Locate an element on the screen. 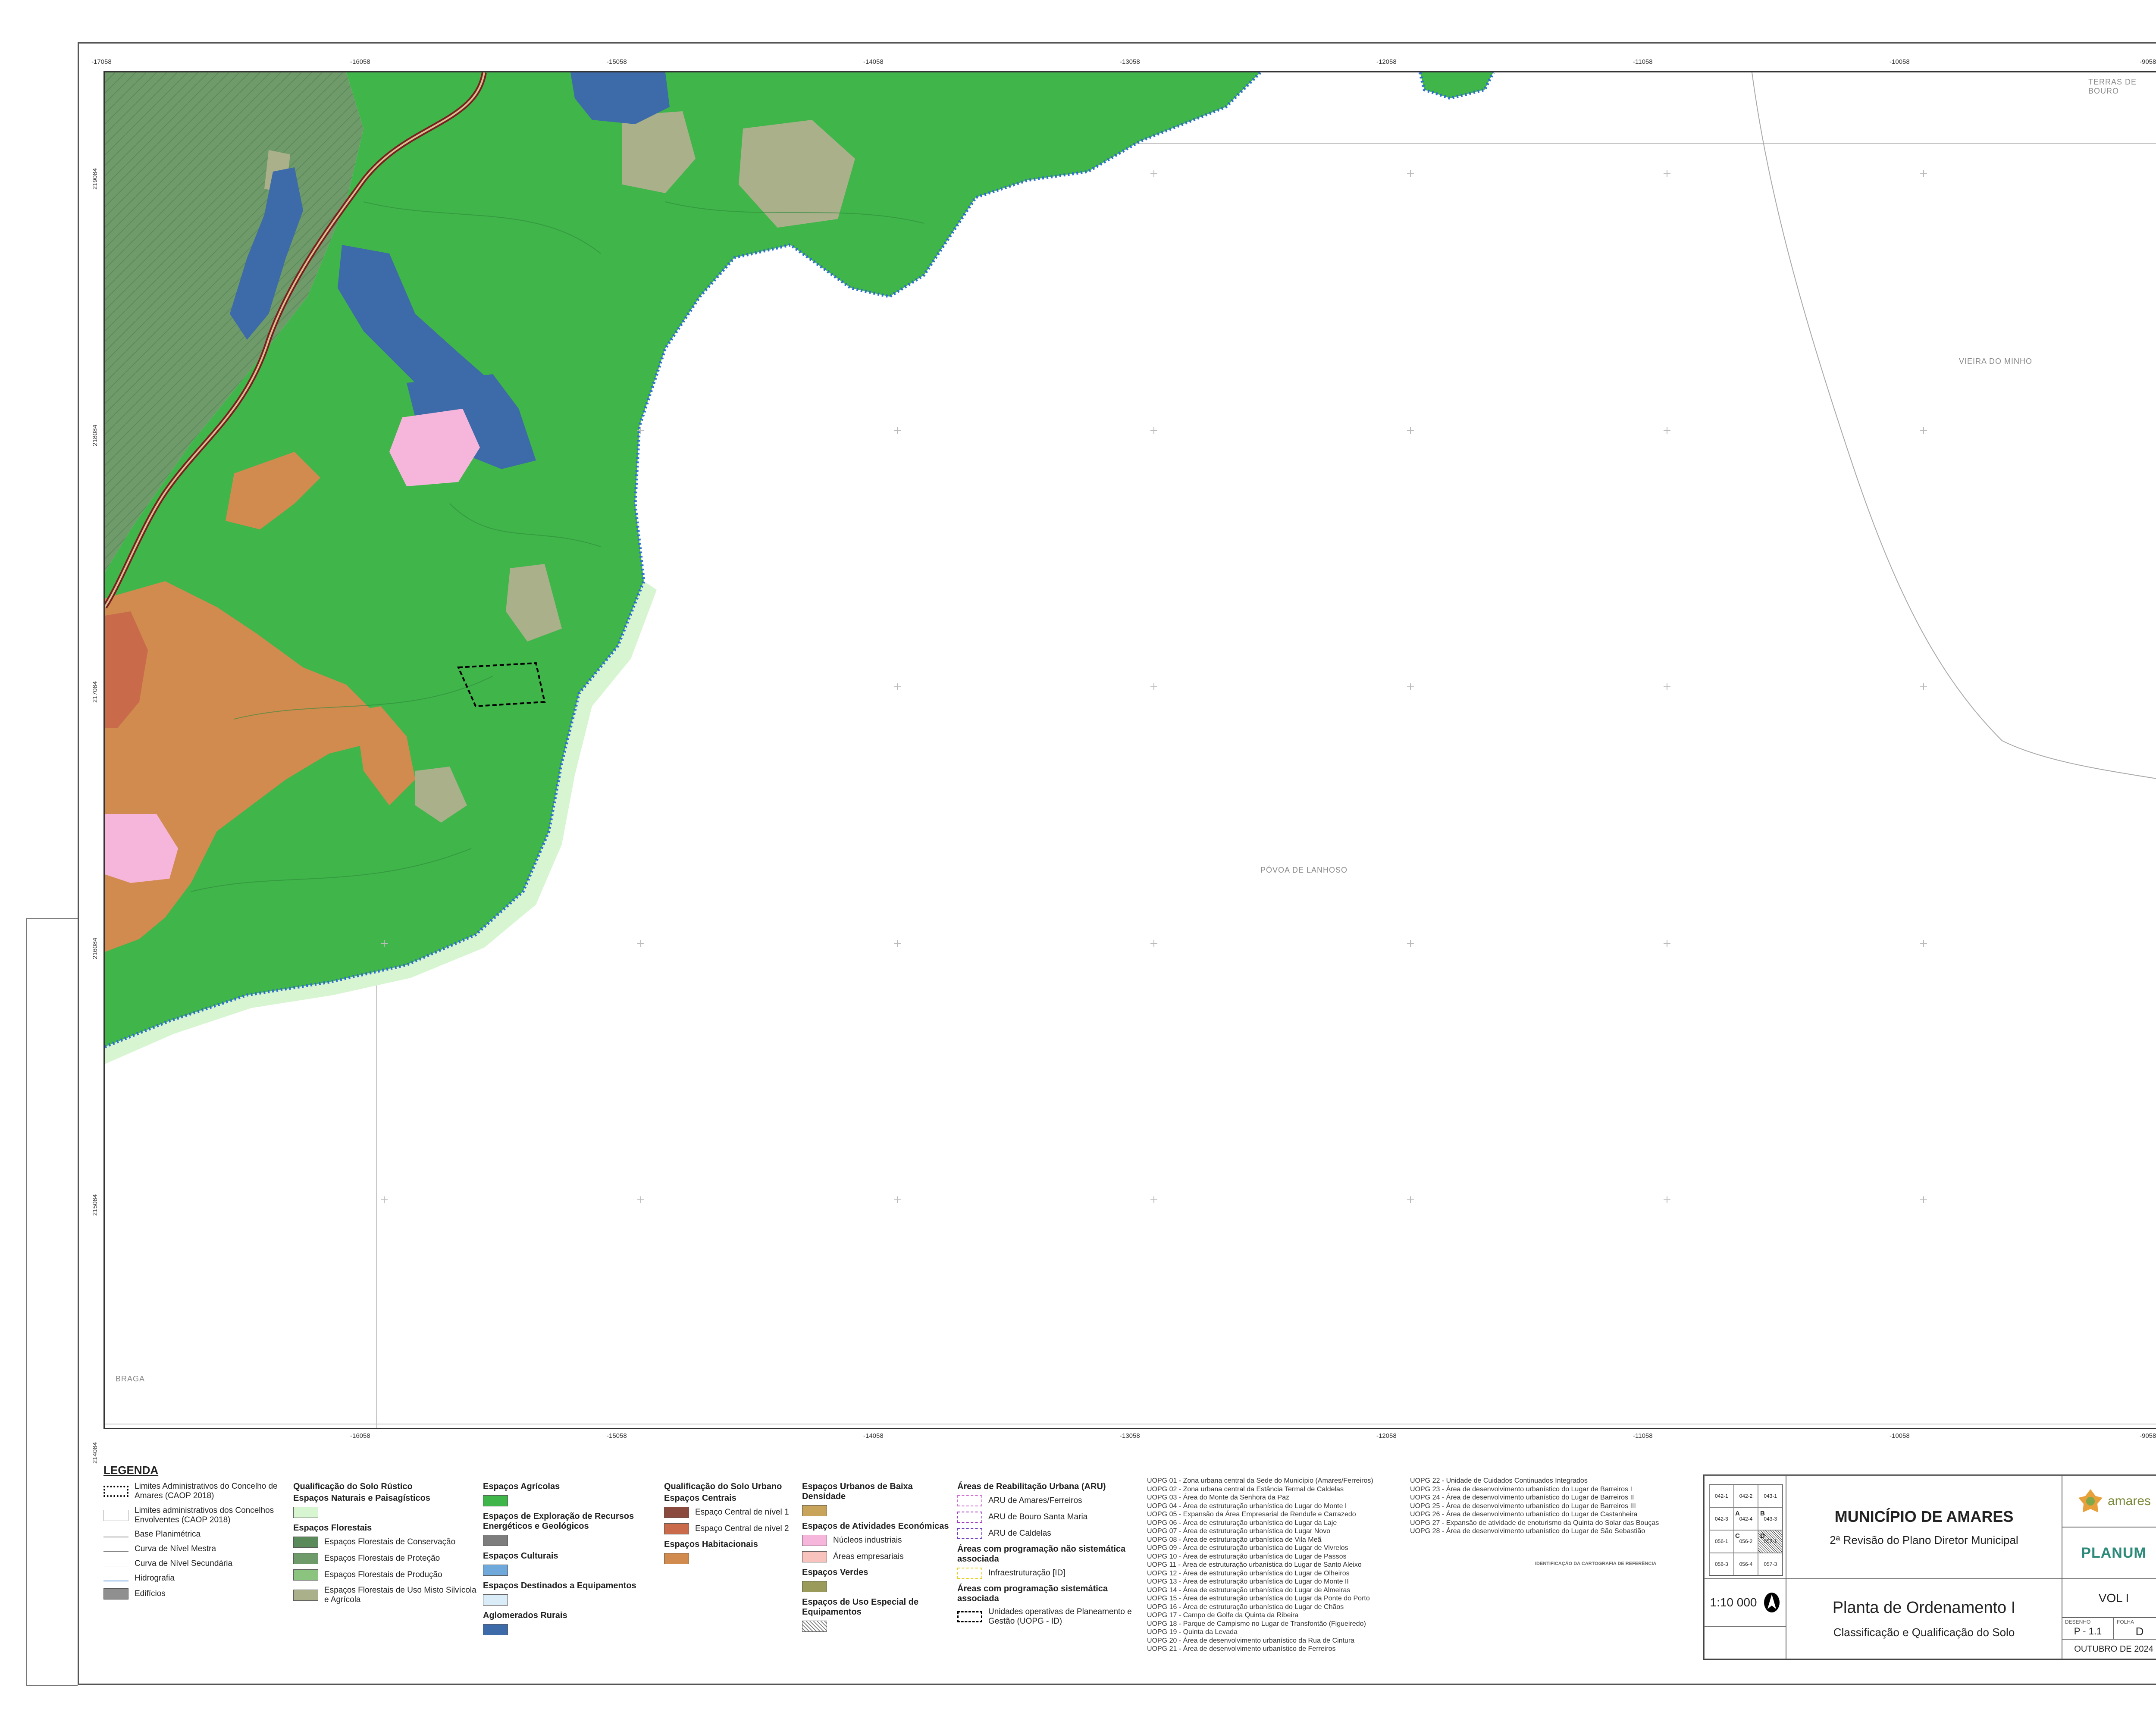  legend-heading: Espaços Culturais is located at coordinates (520, 1556).